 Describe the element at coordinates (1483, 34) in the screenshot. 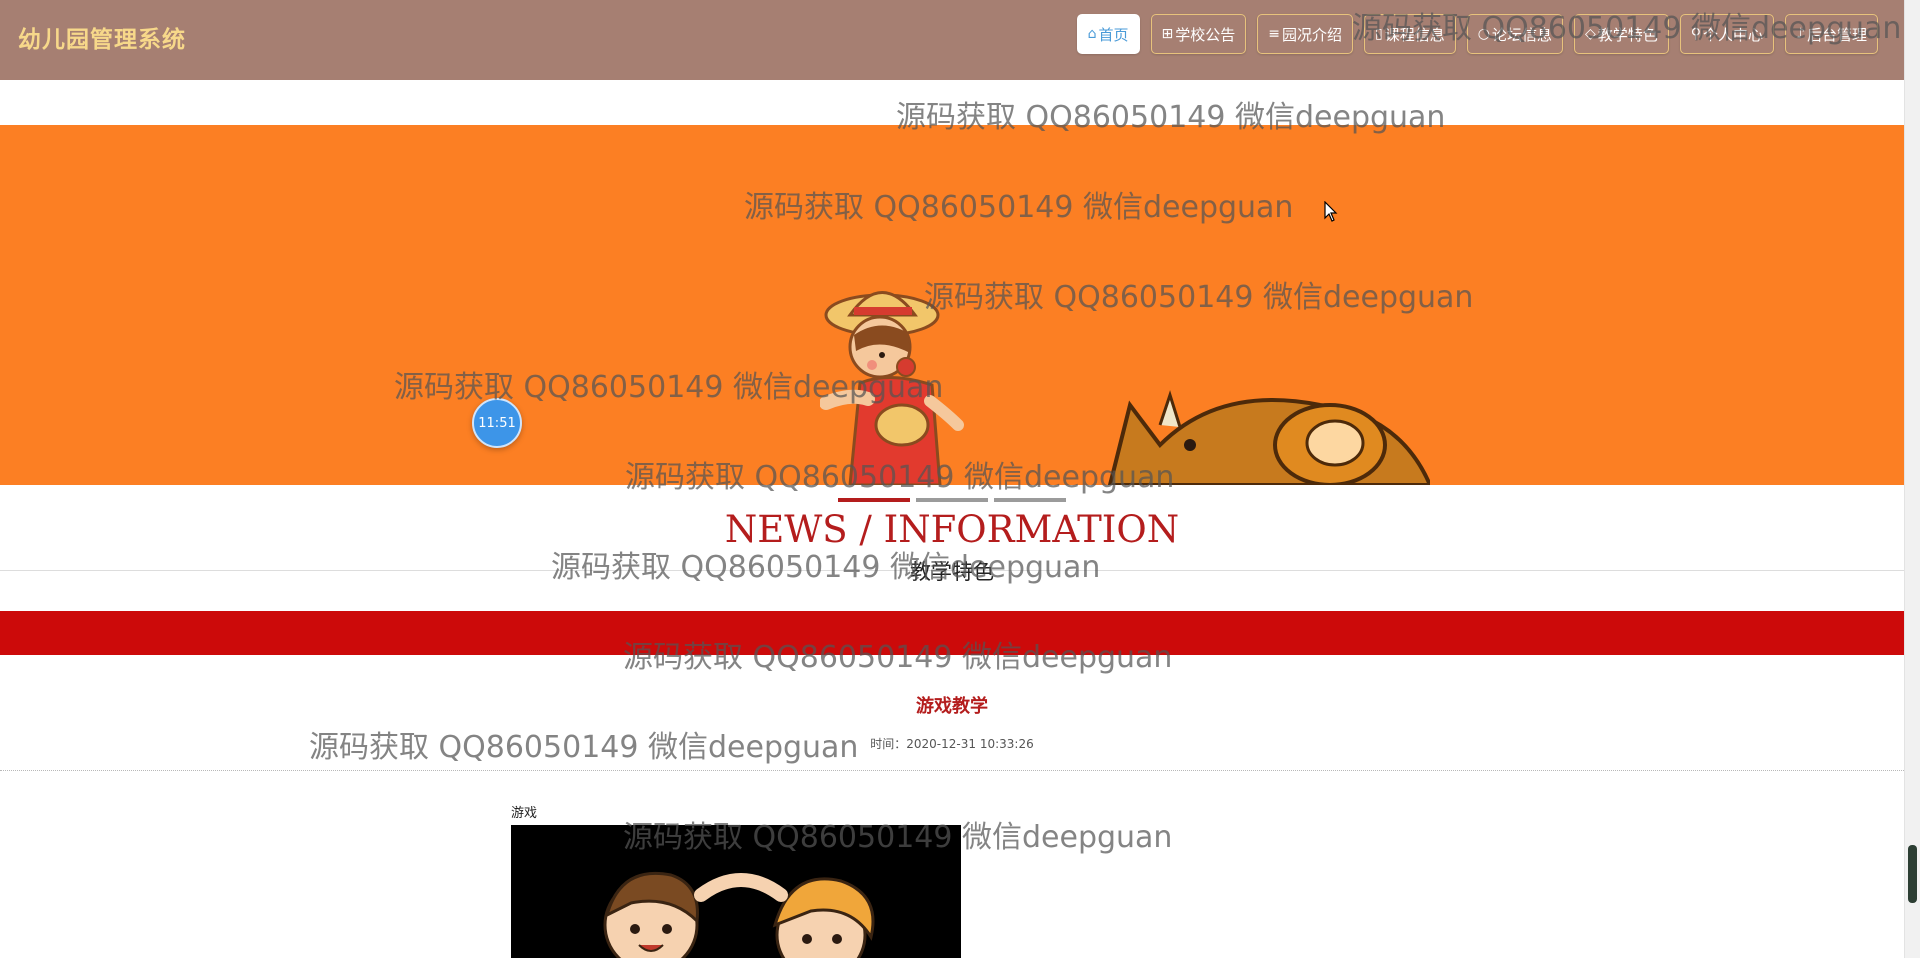

I see `forum-icon: ○` at that location.